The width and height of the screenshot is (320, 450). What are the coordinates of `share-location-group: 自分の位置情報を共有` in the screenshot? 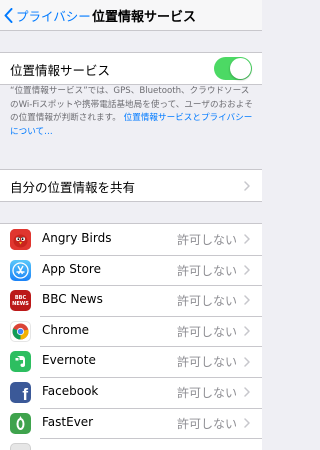 It's located at (131, 185).